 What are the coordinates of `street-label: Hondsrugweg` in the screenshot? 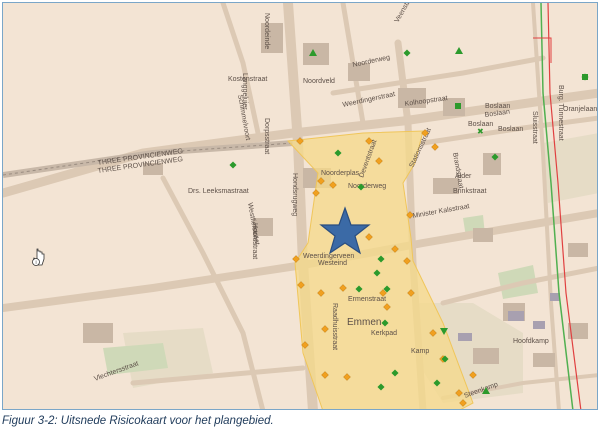 It's located at (294, 194).